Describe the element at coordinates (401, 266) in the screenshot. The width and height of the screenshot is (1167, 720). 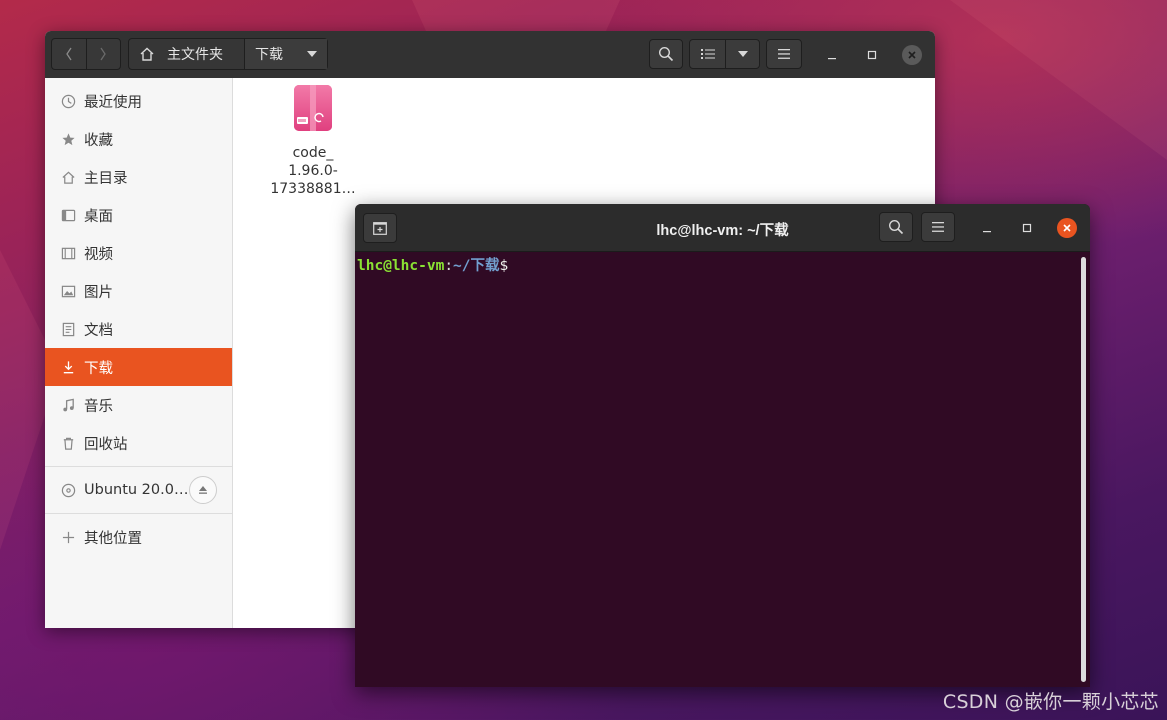
I see `prompt-user-host: lhc@lhc-vm` at that location.